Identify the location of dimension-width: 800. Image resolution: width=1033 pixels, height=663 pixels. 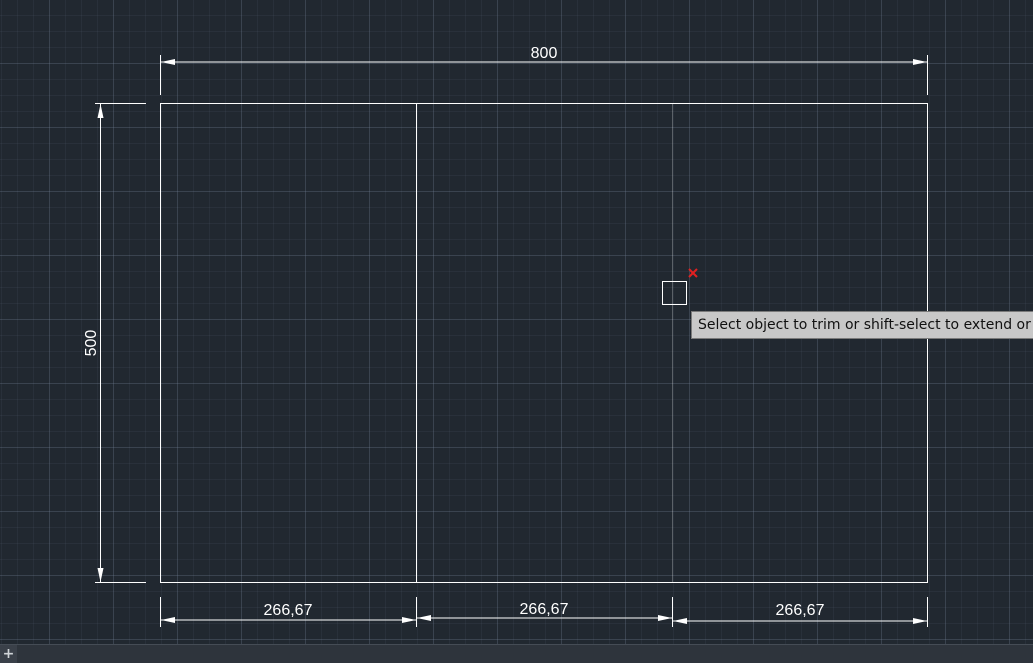
(544, 70).